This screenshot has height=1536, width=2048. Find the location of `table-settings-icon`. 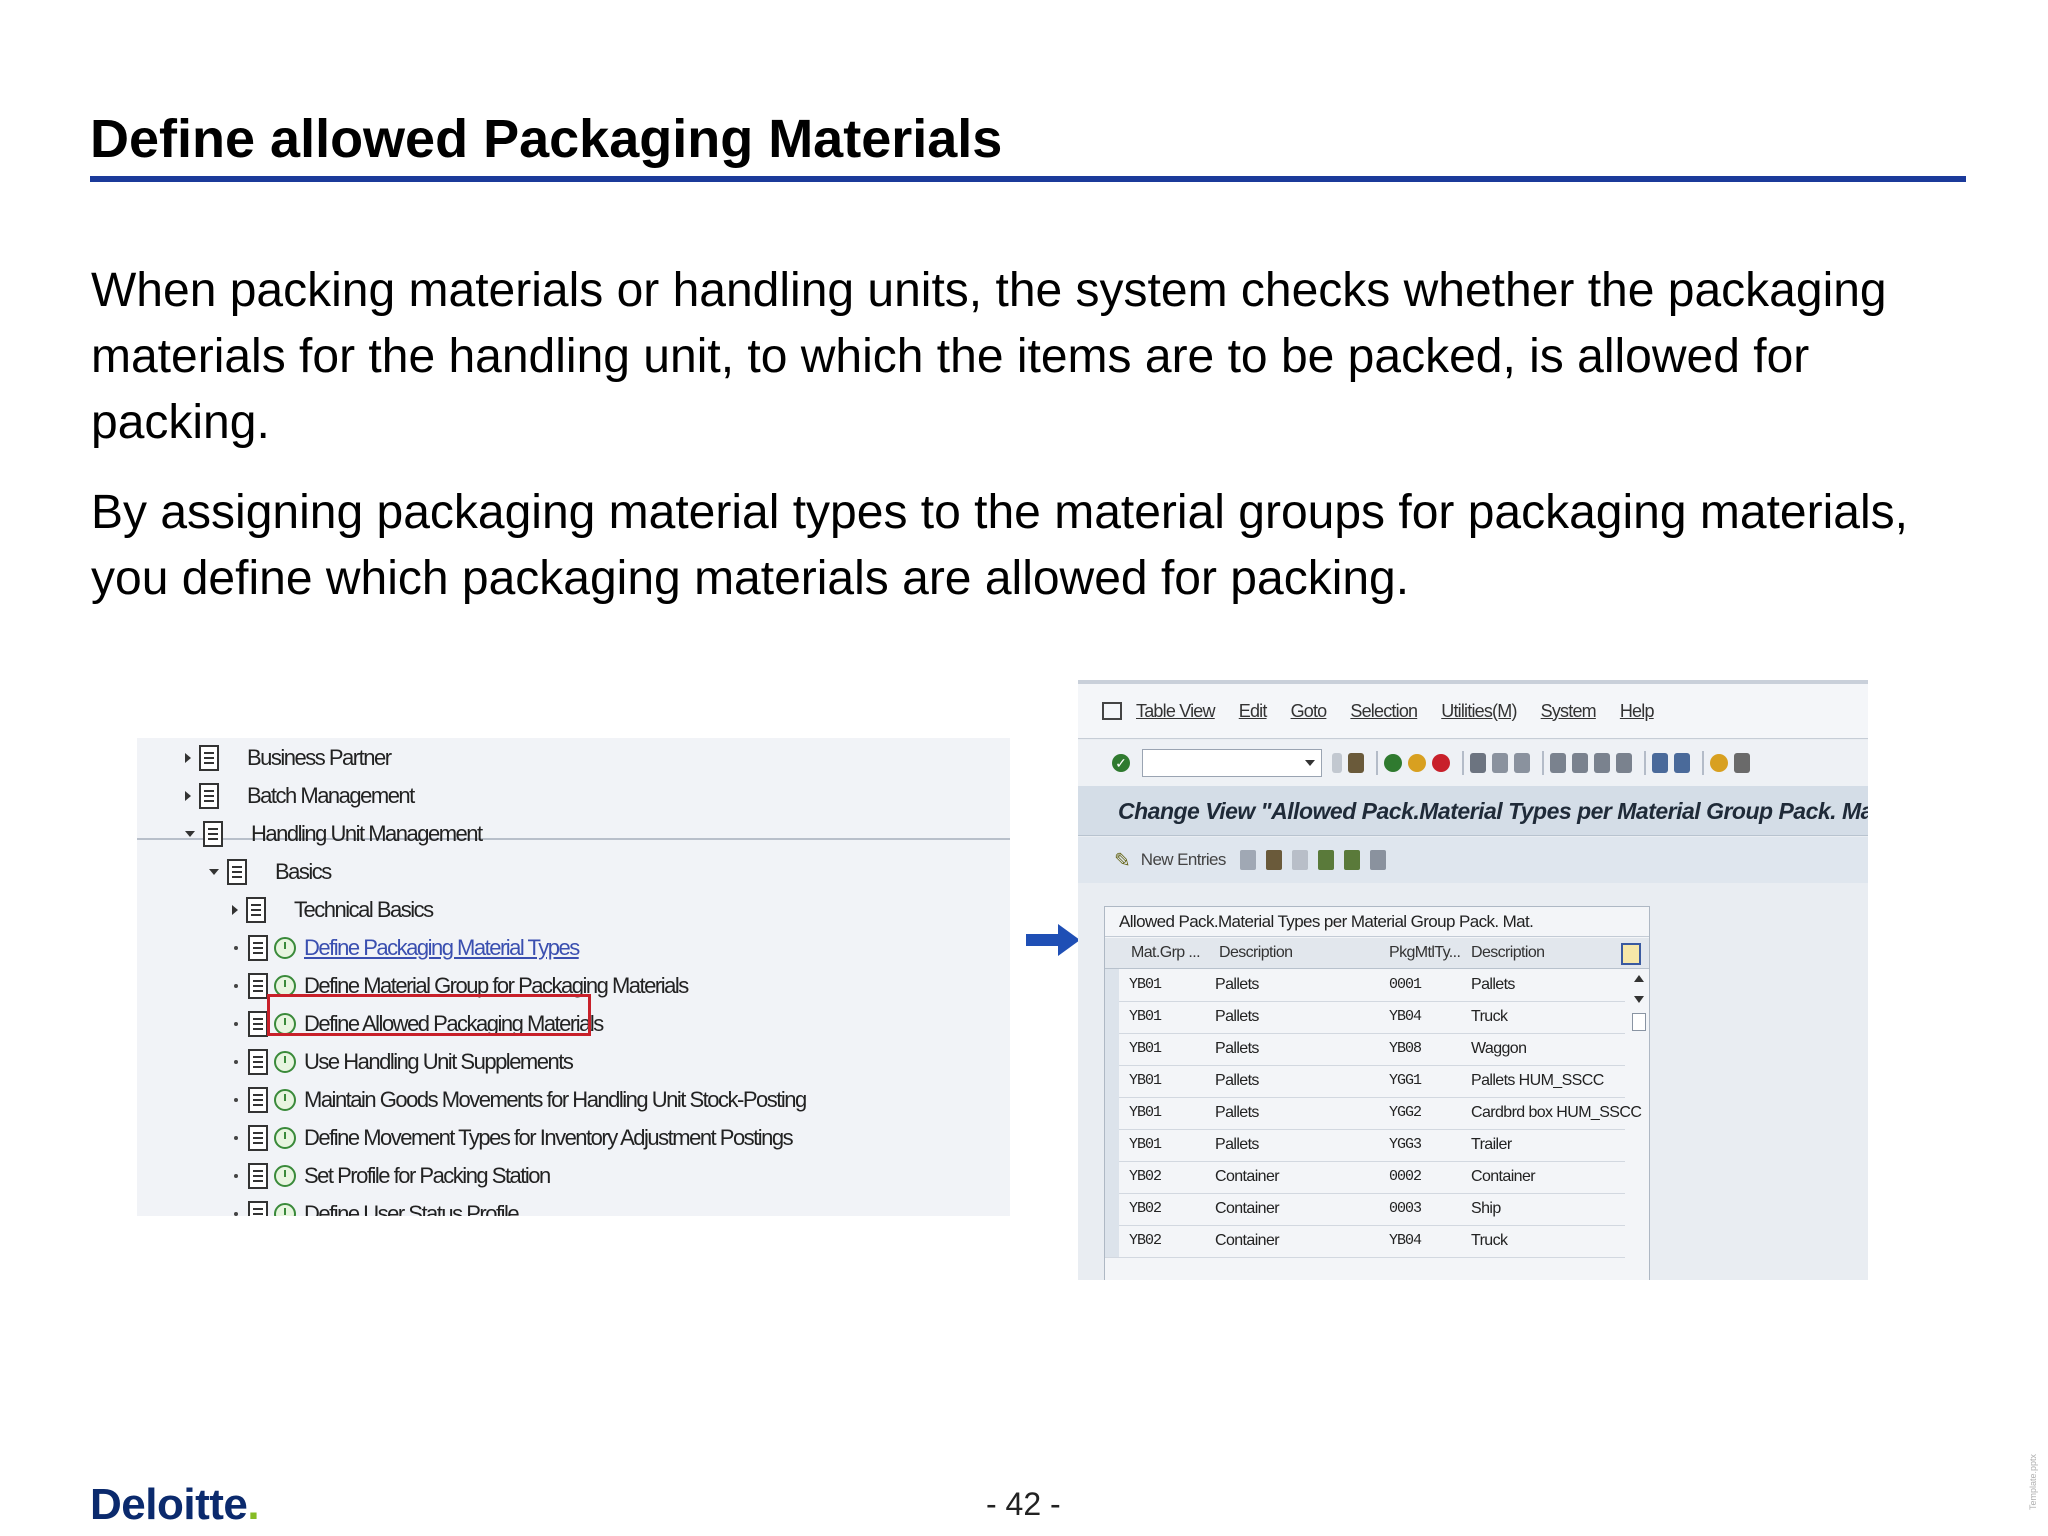

table-settings-icon is located at coordinates (1631, 954).